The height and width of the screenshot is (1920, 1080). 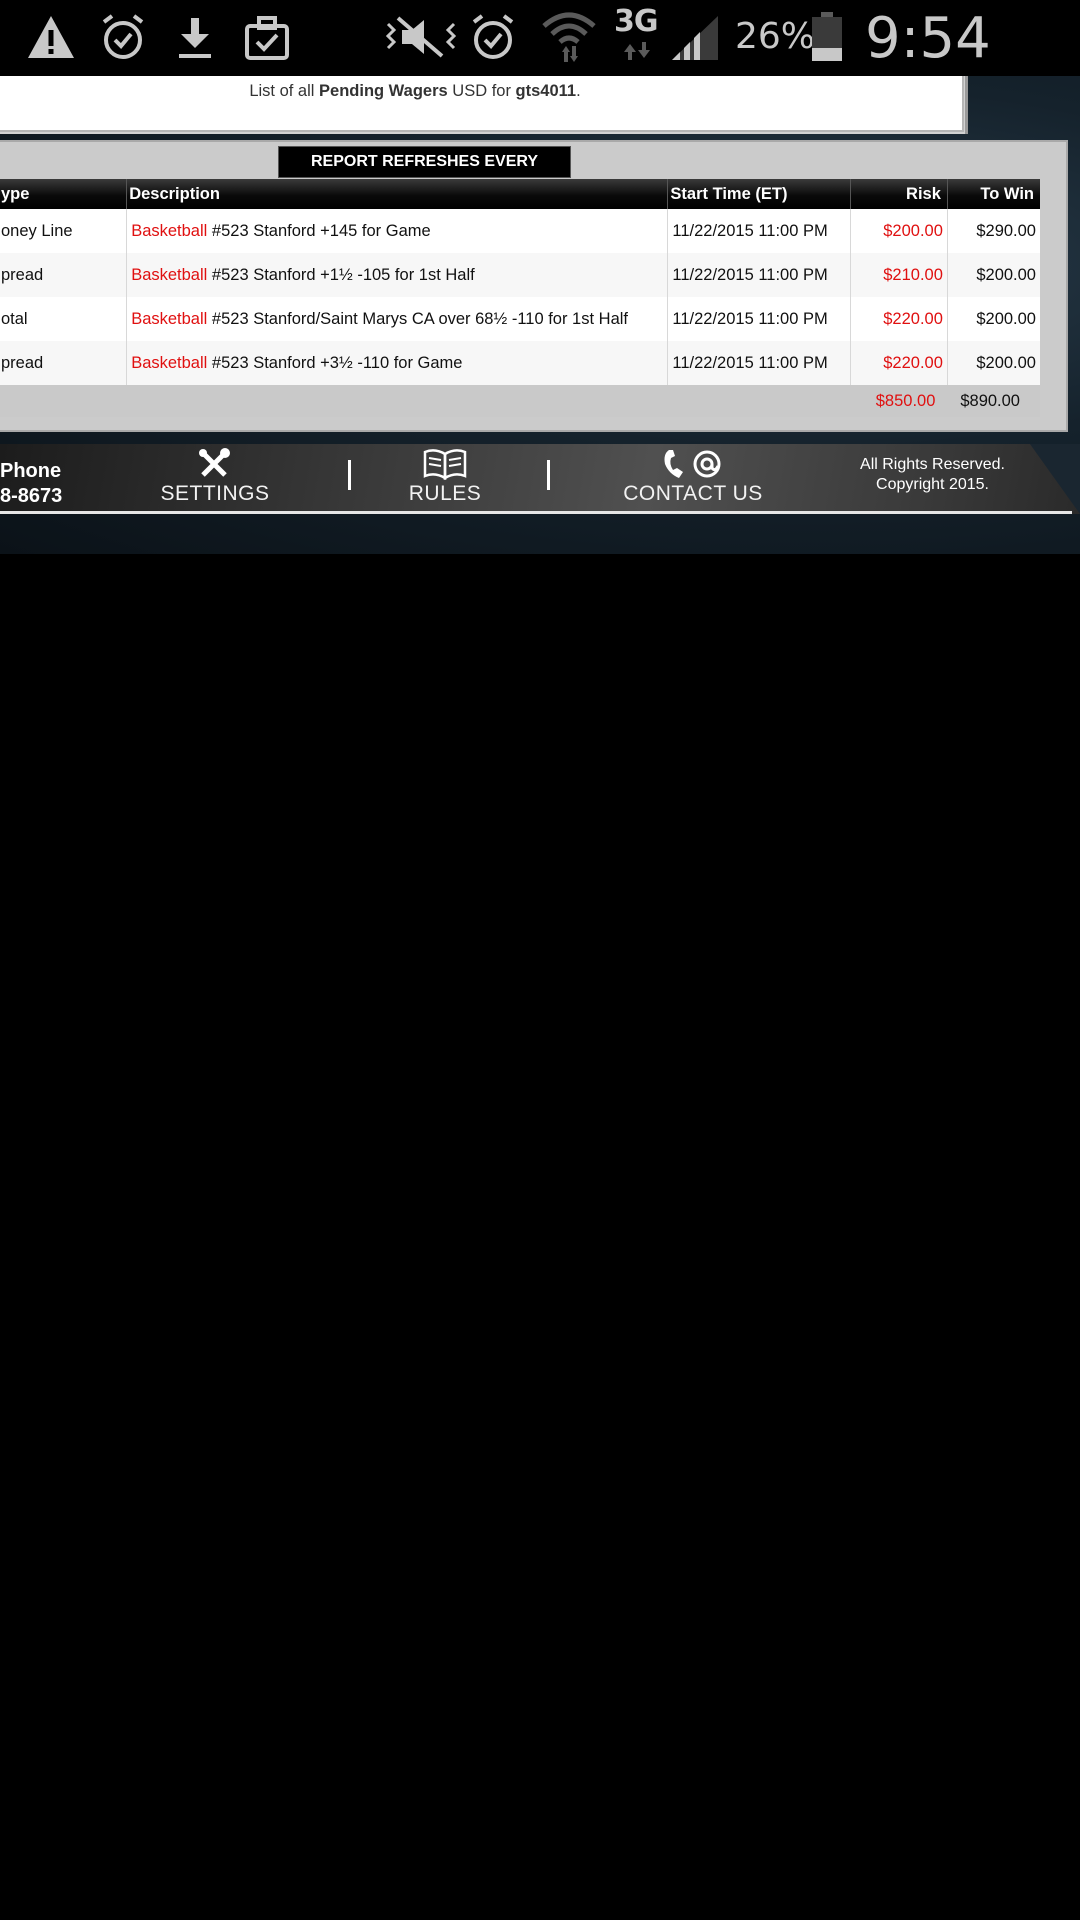 What do you see at coordinates (775, 36) in the screenshot?
I see `battery-percent: 26%` at bounding box center [775, 36].